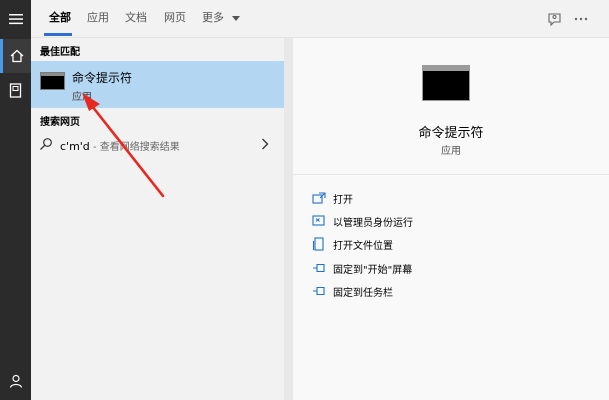 The image size is (609, 400). Describe the element at coordinates (332, 198) in the screenshot. I see `action-open: 打开` at that location.